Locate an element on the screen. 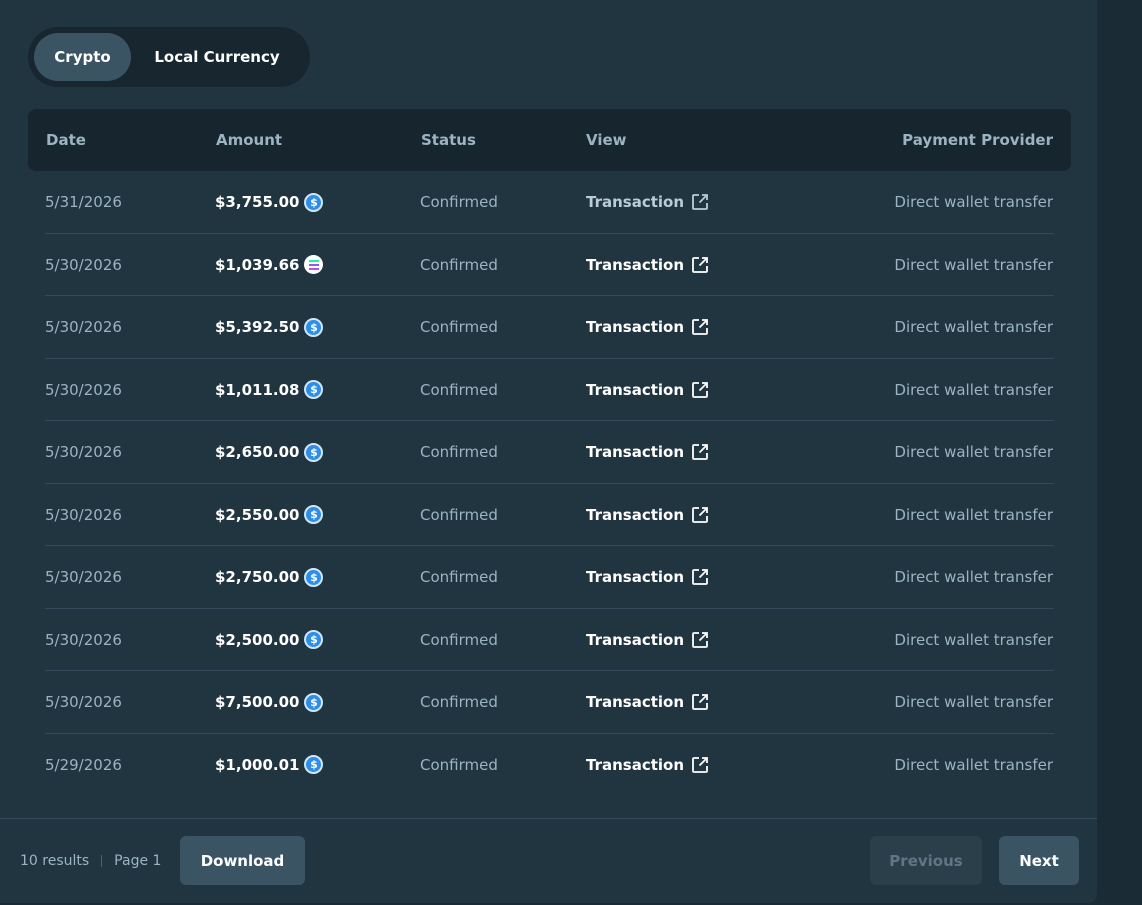 This screenshot has height=905, width=1142. header-status: Status is located at coordinates (448, 140).